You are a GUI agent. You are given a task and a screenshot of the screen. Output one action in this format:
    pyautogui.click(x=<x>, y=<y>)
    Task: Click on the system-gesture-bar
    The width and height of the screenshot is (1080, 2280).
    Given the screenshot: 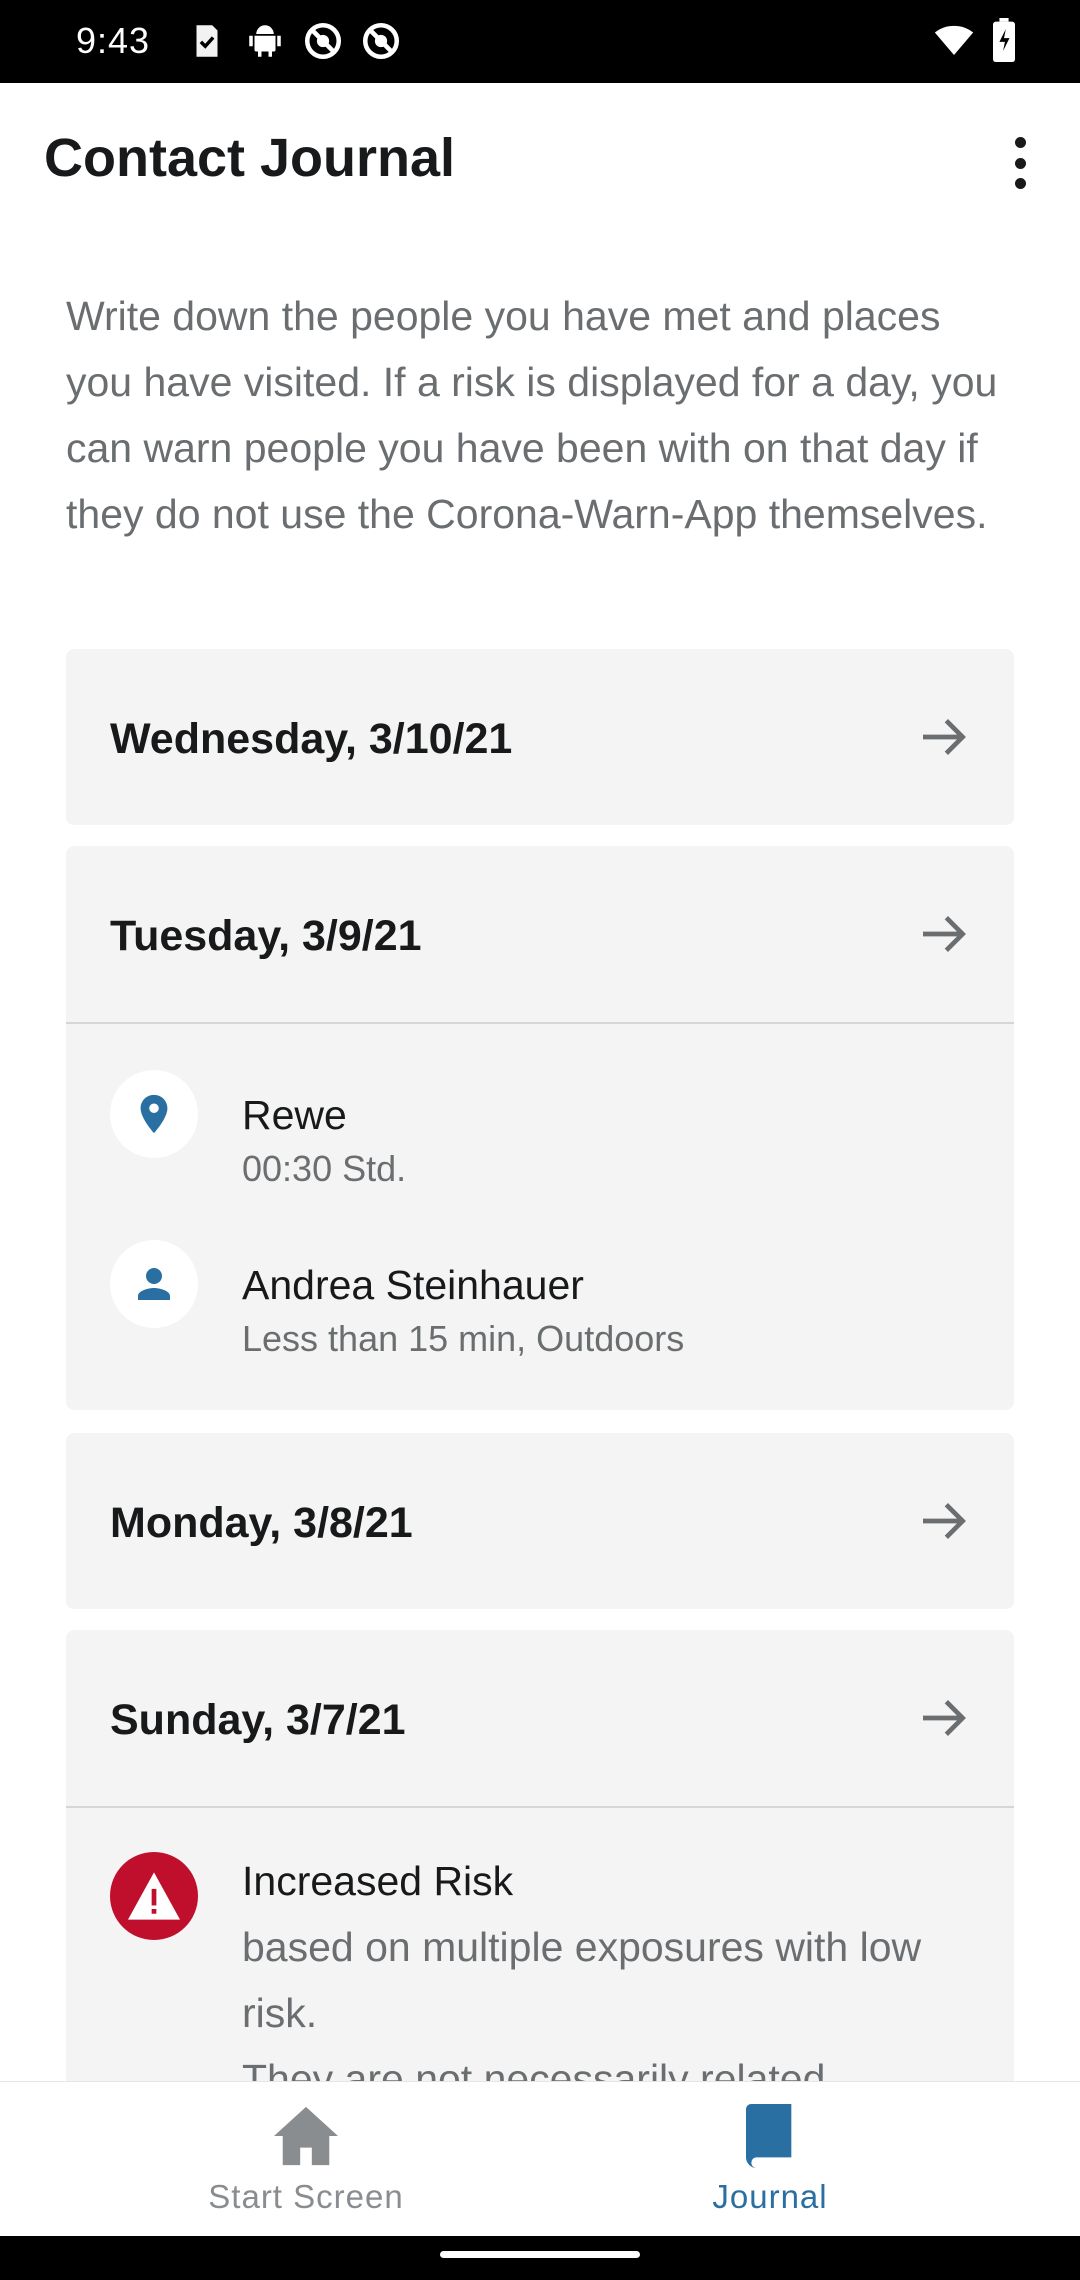 What is the action you would take?
    pyautogui.click(x=540, y=2258)
    